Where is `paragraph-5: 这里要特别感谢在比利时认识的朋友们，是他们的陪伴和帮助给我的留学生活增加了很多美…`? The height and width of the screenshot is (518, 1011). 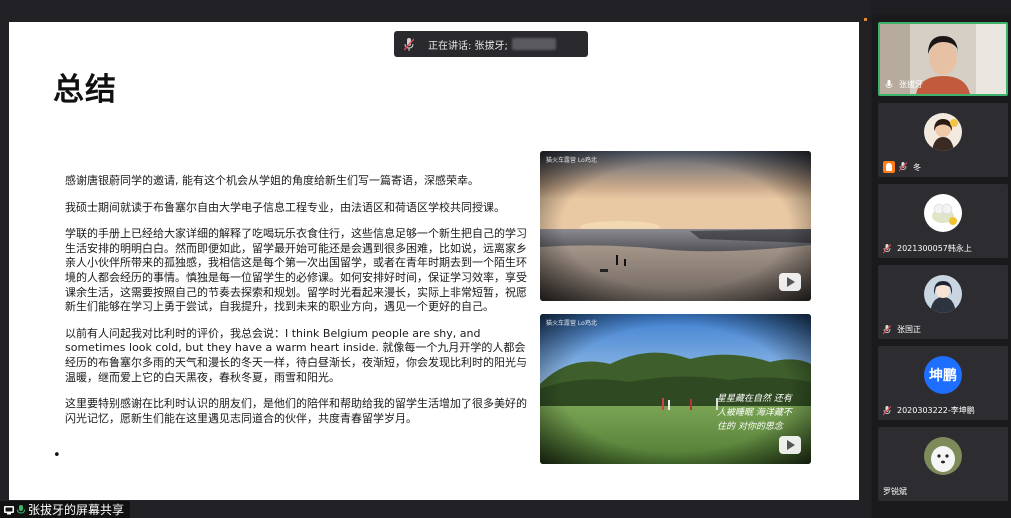
paragraph-5: 这里要特别感谢在比利时认识的朋友们，是他们的陪伴和帮助给我的留学生活增加了很多美… is located at coordinates (296, 411).